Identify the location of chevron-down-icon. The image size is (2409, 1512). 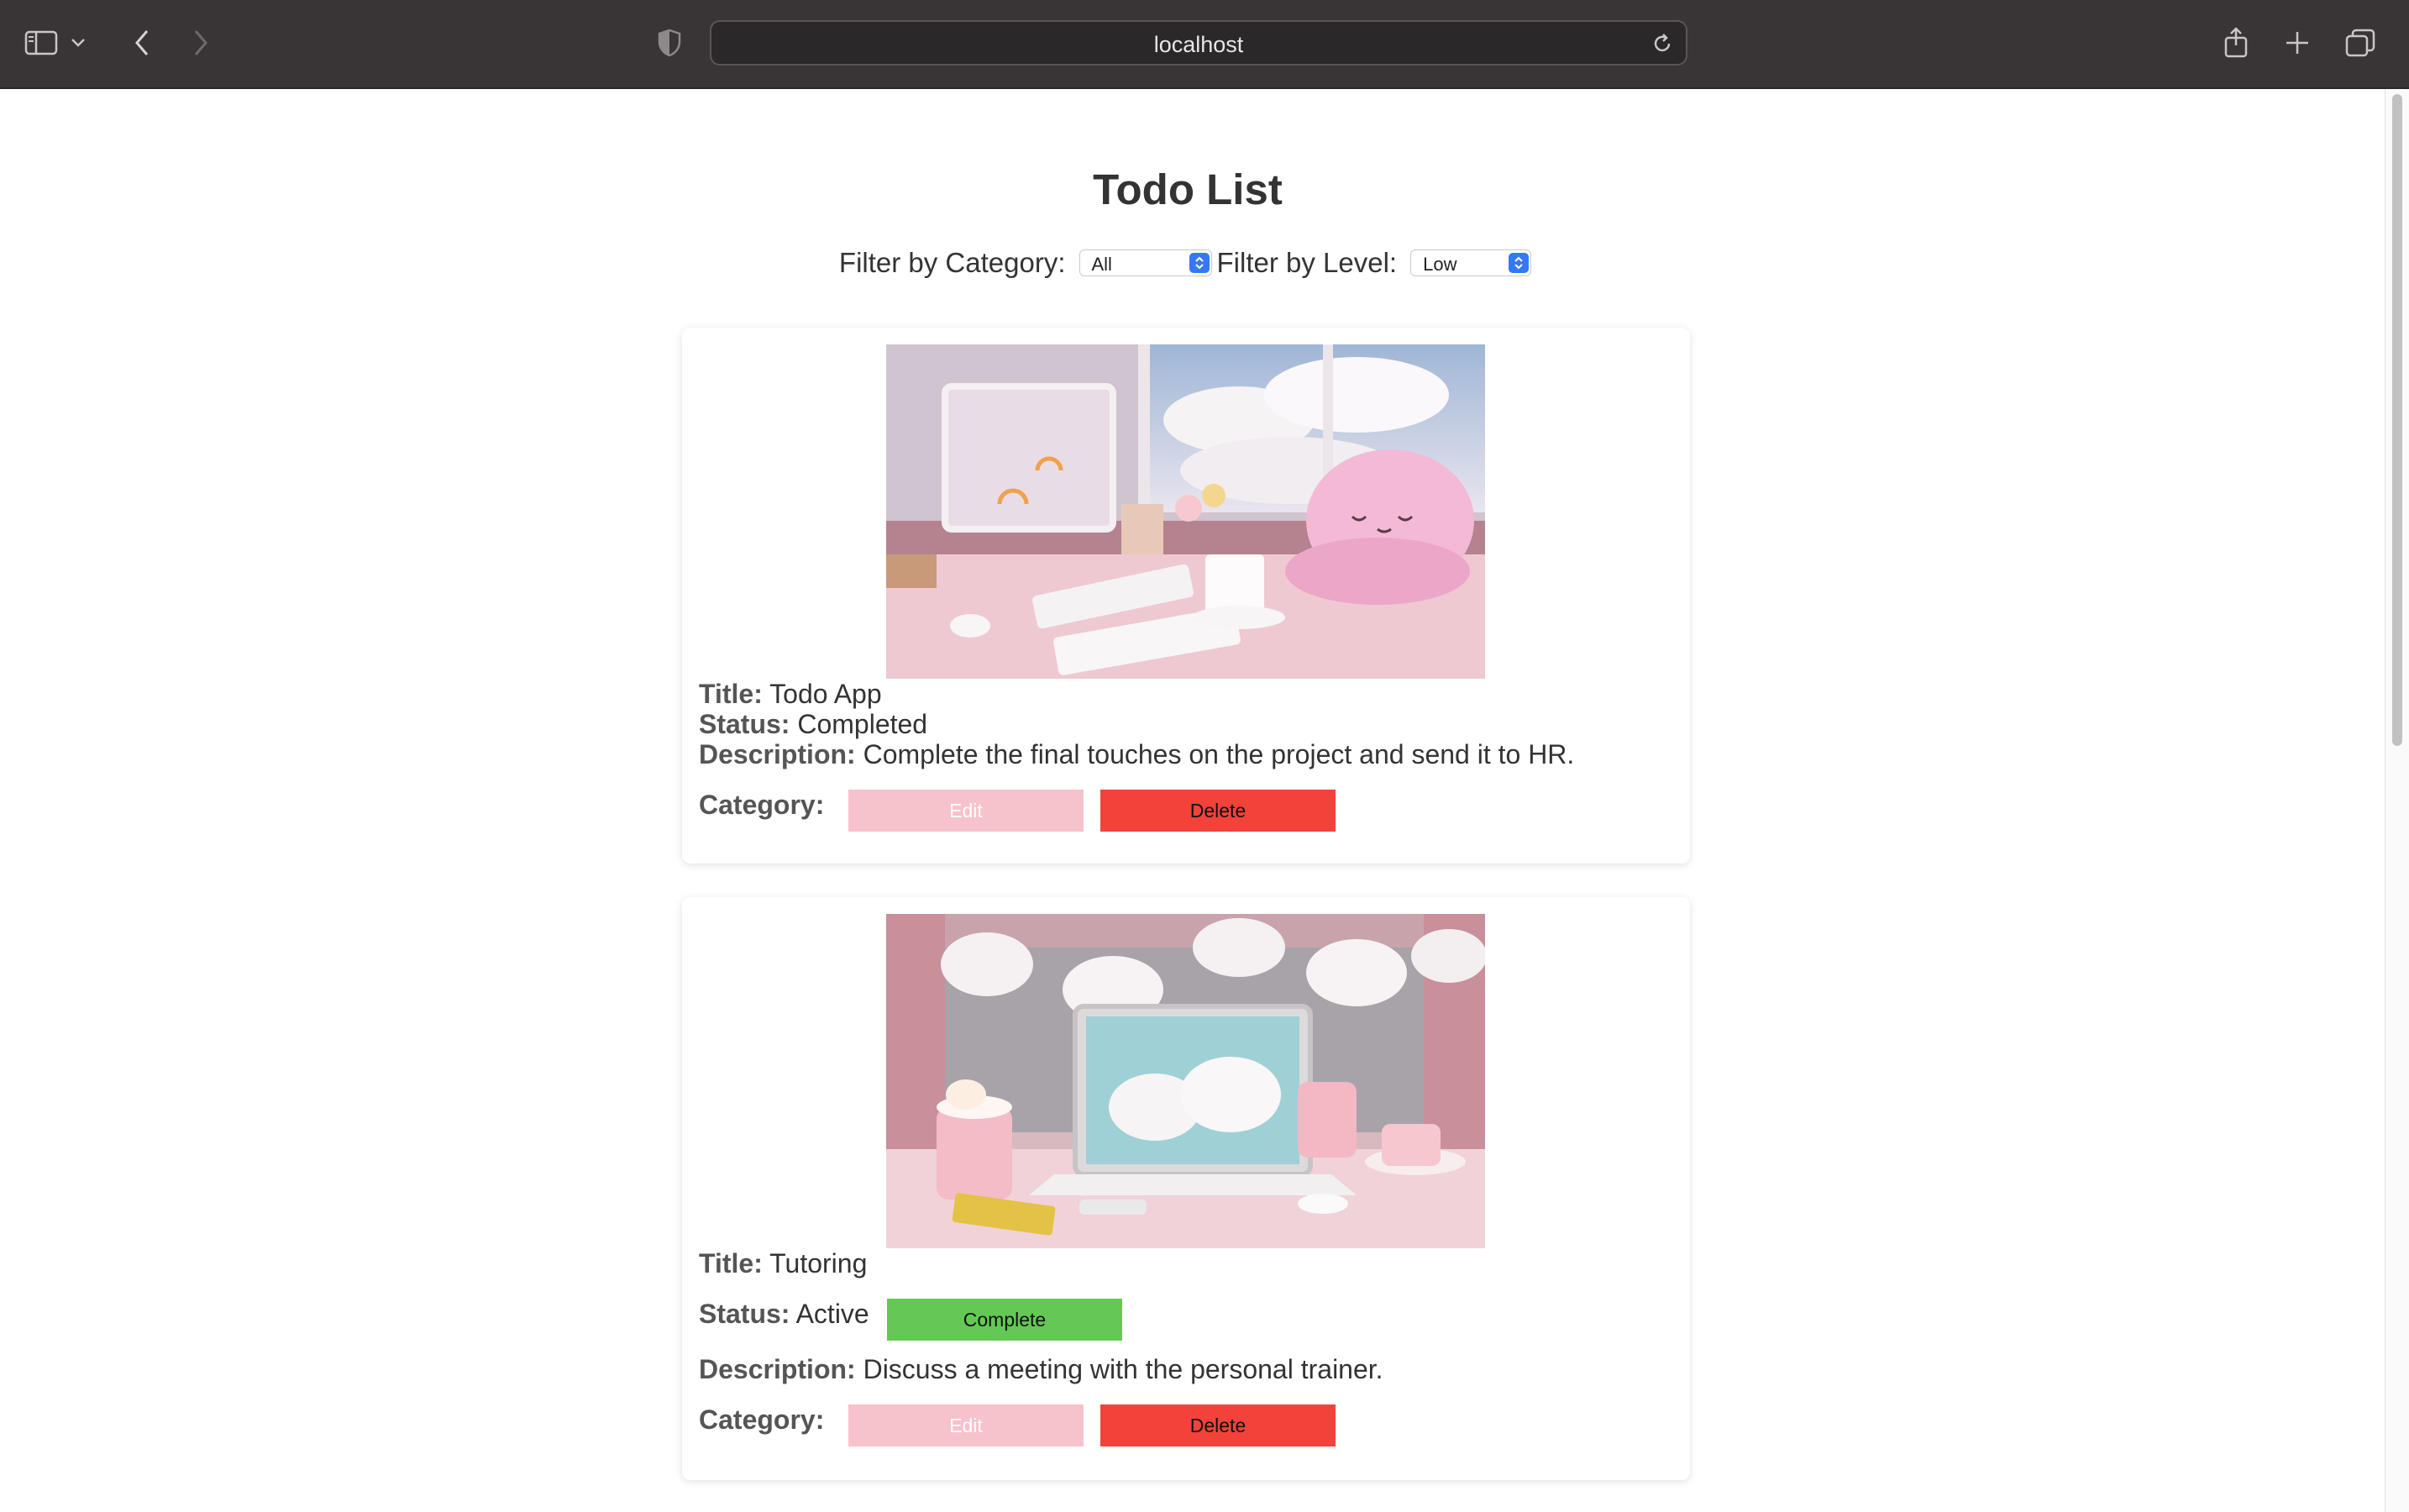
(79, 43).